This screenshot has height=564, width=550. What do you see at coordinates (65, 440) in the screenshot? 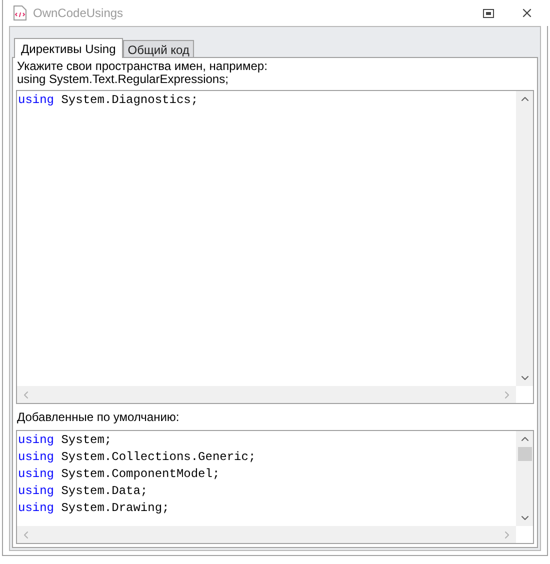
I see `code-line: using System;` at bounding box center [65, 440].